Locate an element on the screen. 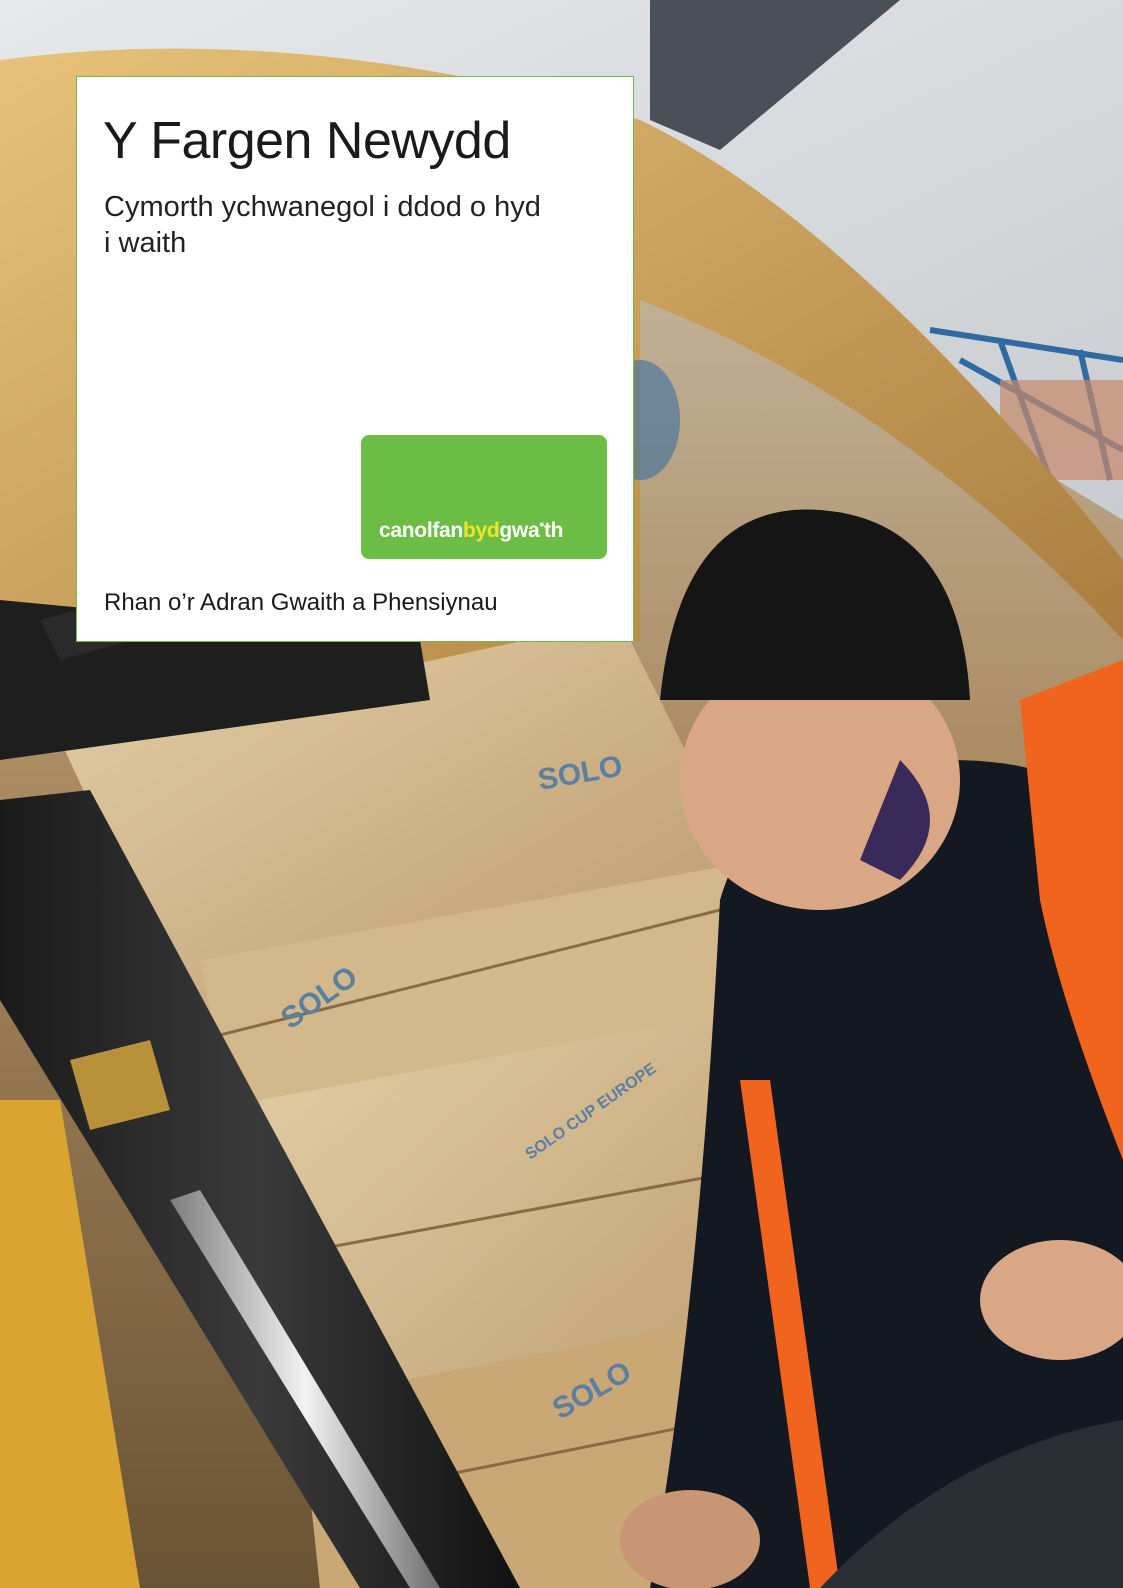 Image resolution: width=1123 pixels, height=1588 pixels. logo-part-canolfan: canolfan is located at coordinates (421, 530).